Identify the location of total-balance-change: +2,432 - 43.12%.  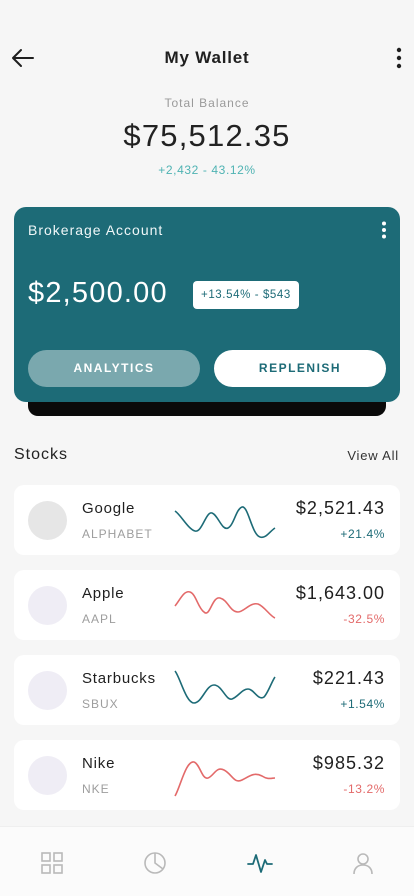
(207, 170).